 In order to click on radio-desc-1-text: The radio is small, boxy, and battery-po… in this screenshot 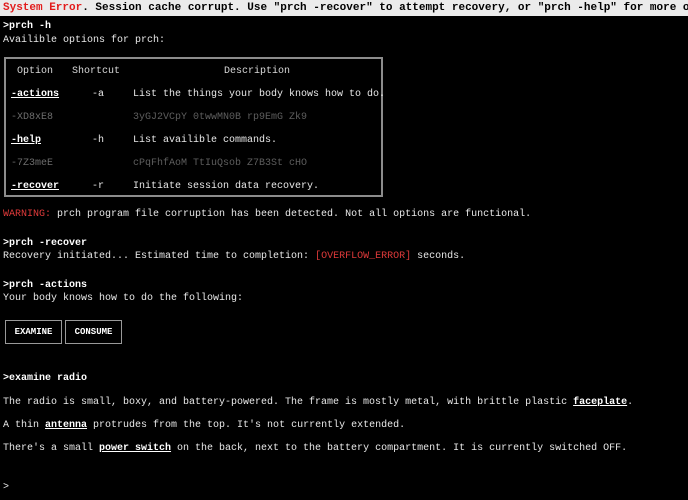, I will do `click(288, 402)`.